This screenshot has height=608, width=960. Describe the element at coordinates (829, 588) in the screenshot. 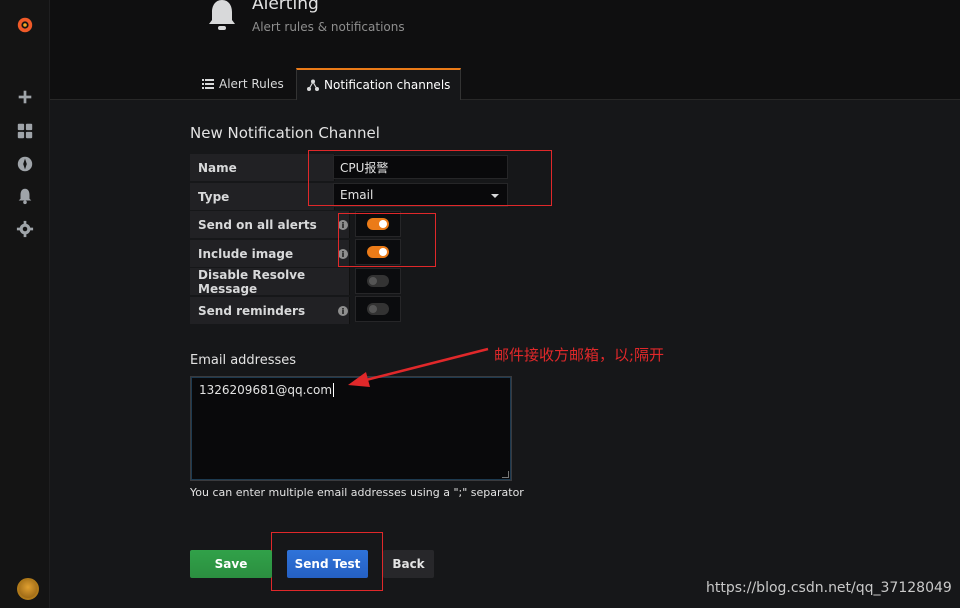

I see `watermark: https://blog.csdn.net/qq_37128049` at that location.